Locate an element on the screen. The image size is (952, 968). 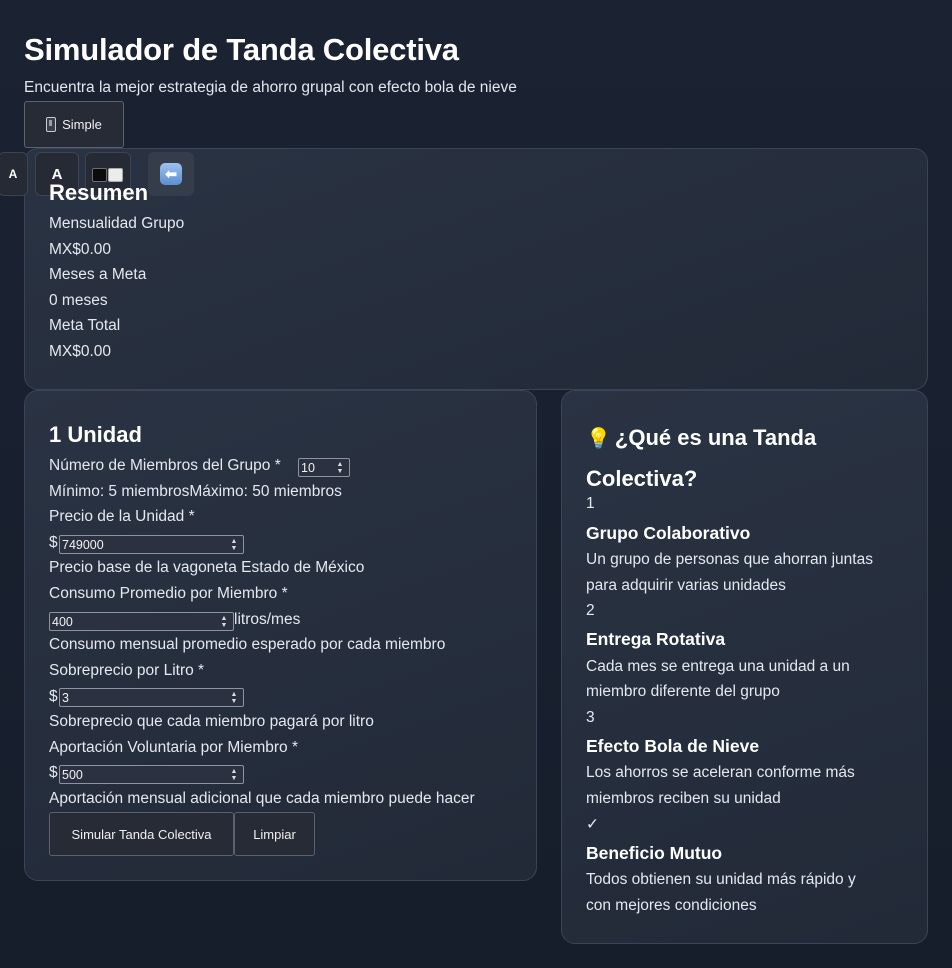
surcharge-spinner-icon: ▲ ▼ is located at coordinates (234, 697).